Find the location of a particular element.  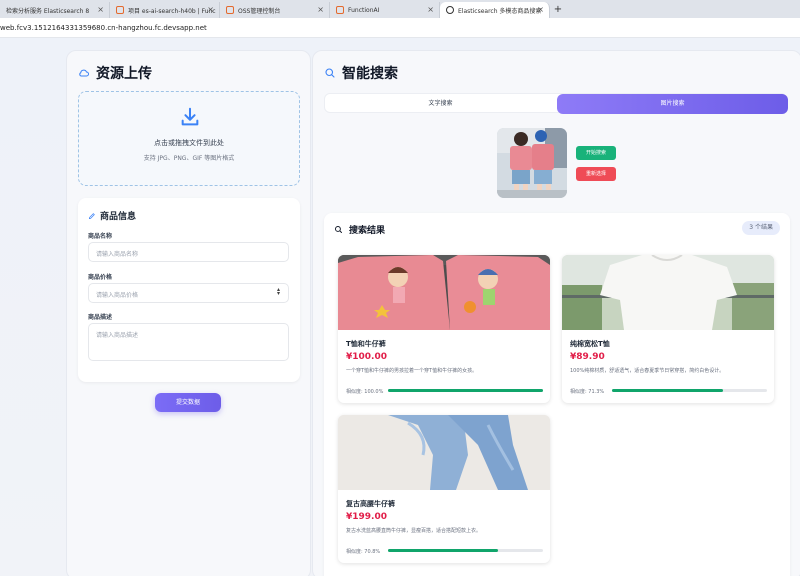

result-count-badge: 3 个结果 is located at coordinates (761, 228).